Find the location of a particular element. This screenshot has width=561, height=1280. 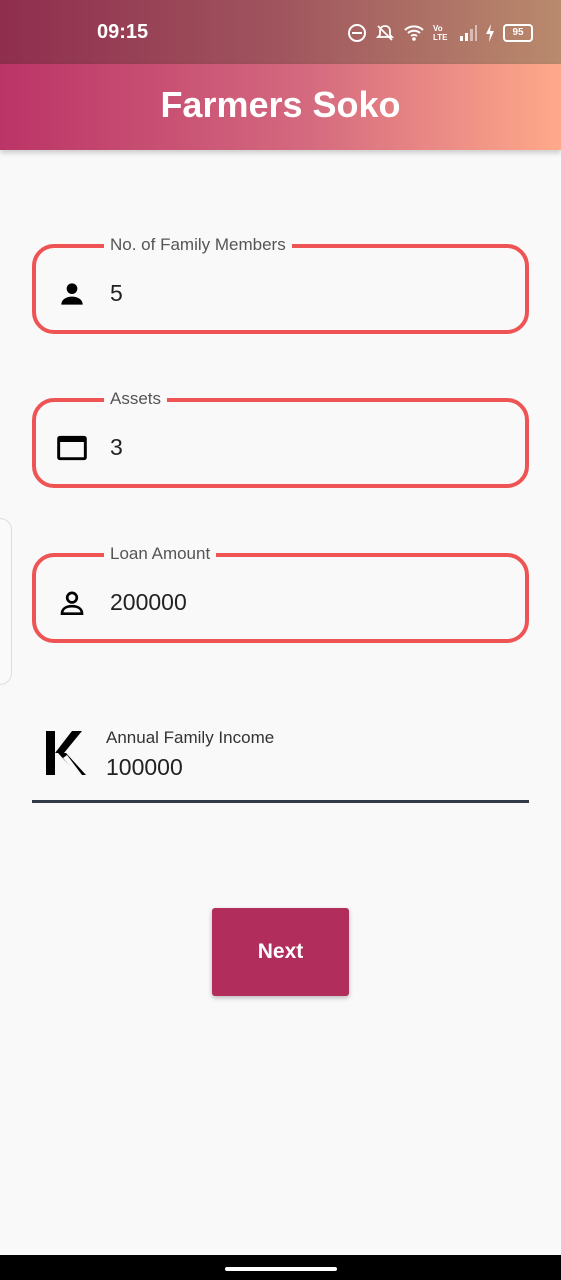

loan-amount-input: 200000 is located at coordinates (148, 602).